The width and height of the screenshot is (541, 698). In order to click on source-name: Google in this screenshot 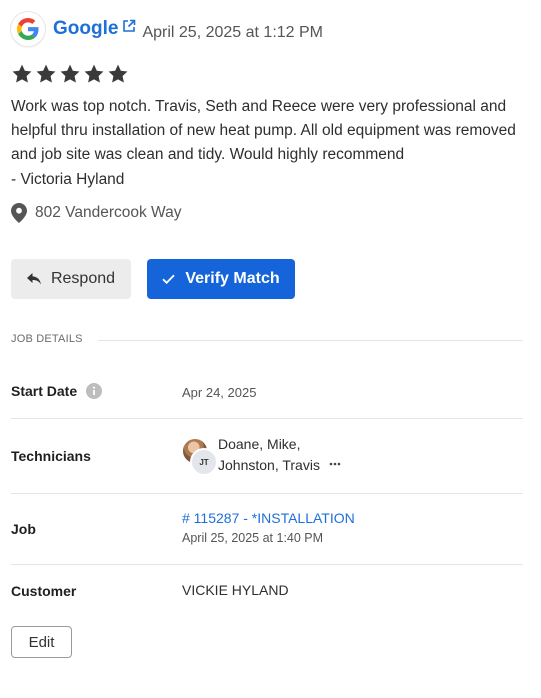, I will do `click(85, 29)`.